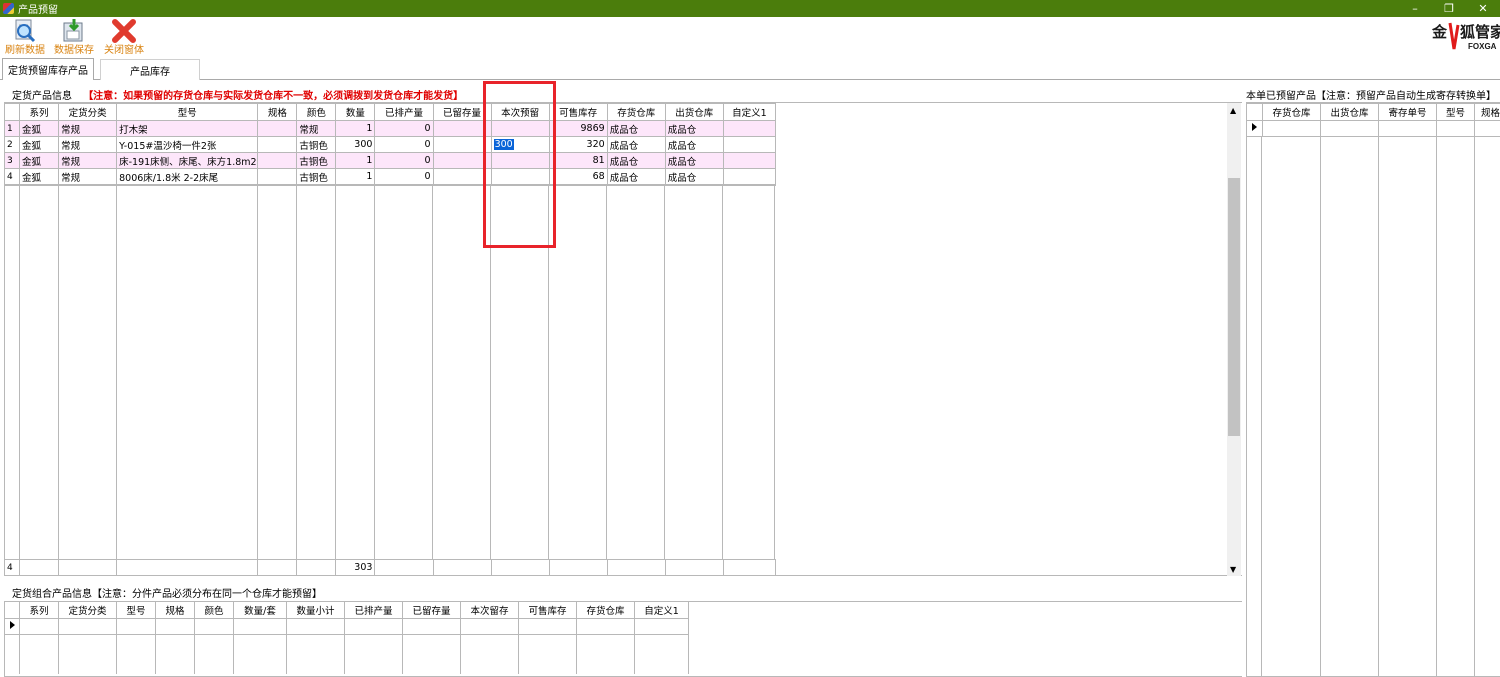 This screenshot has width=1500, height=677. Describe the element at coordinates (12, 177) in the screenshot. I see `row-index: 4` at that location.